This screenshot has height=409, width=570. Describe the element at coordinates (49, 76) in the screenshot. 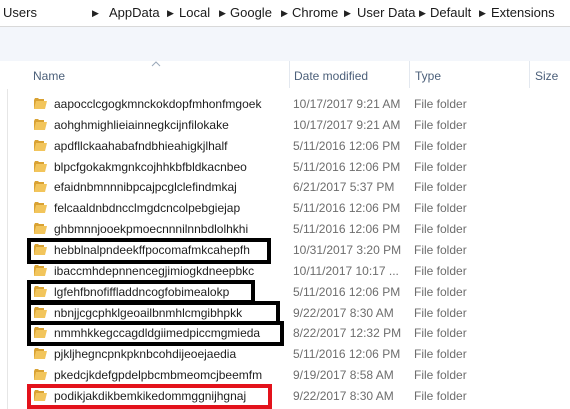

I see `column-header-name: Name` at that location.